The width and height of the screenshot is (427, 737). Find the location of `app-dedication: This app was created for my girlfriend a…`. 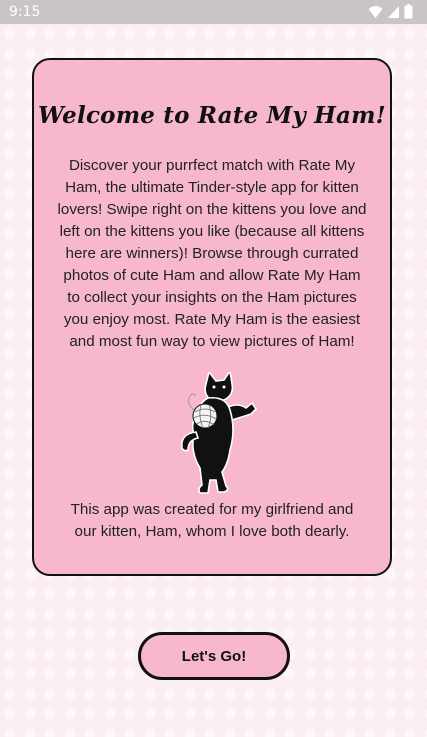

app-dedication: This app was created for my girlfriend a… is located at coordinates (212, 520).